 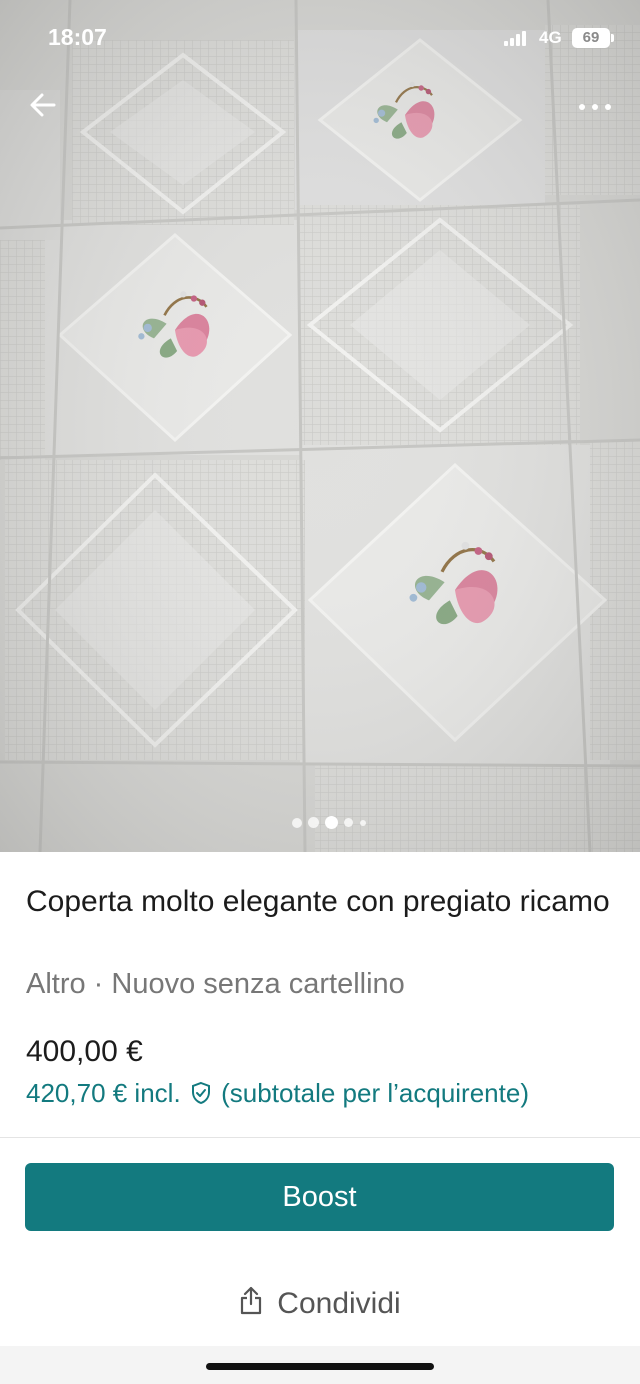 I want to click on gallery-pagination, so click(x=337, y=822).